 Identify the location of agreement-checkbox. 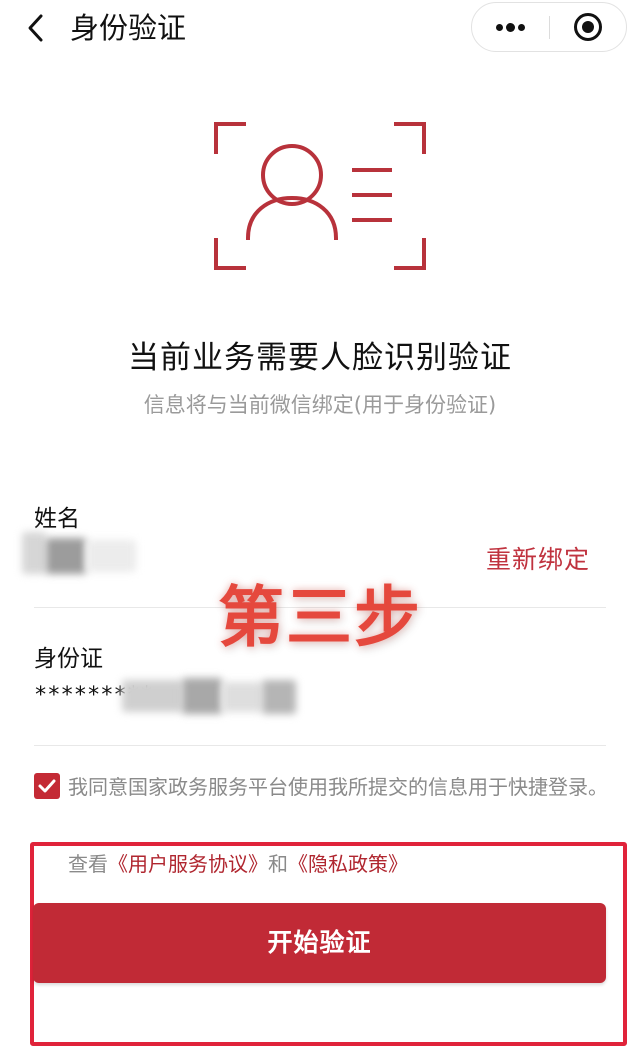
(47, 786).